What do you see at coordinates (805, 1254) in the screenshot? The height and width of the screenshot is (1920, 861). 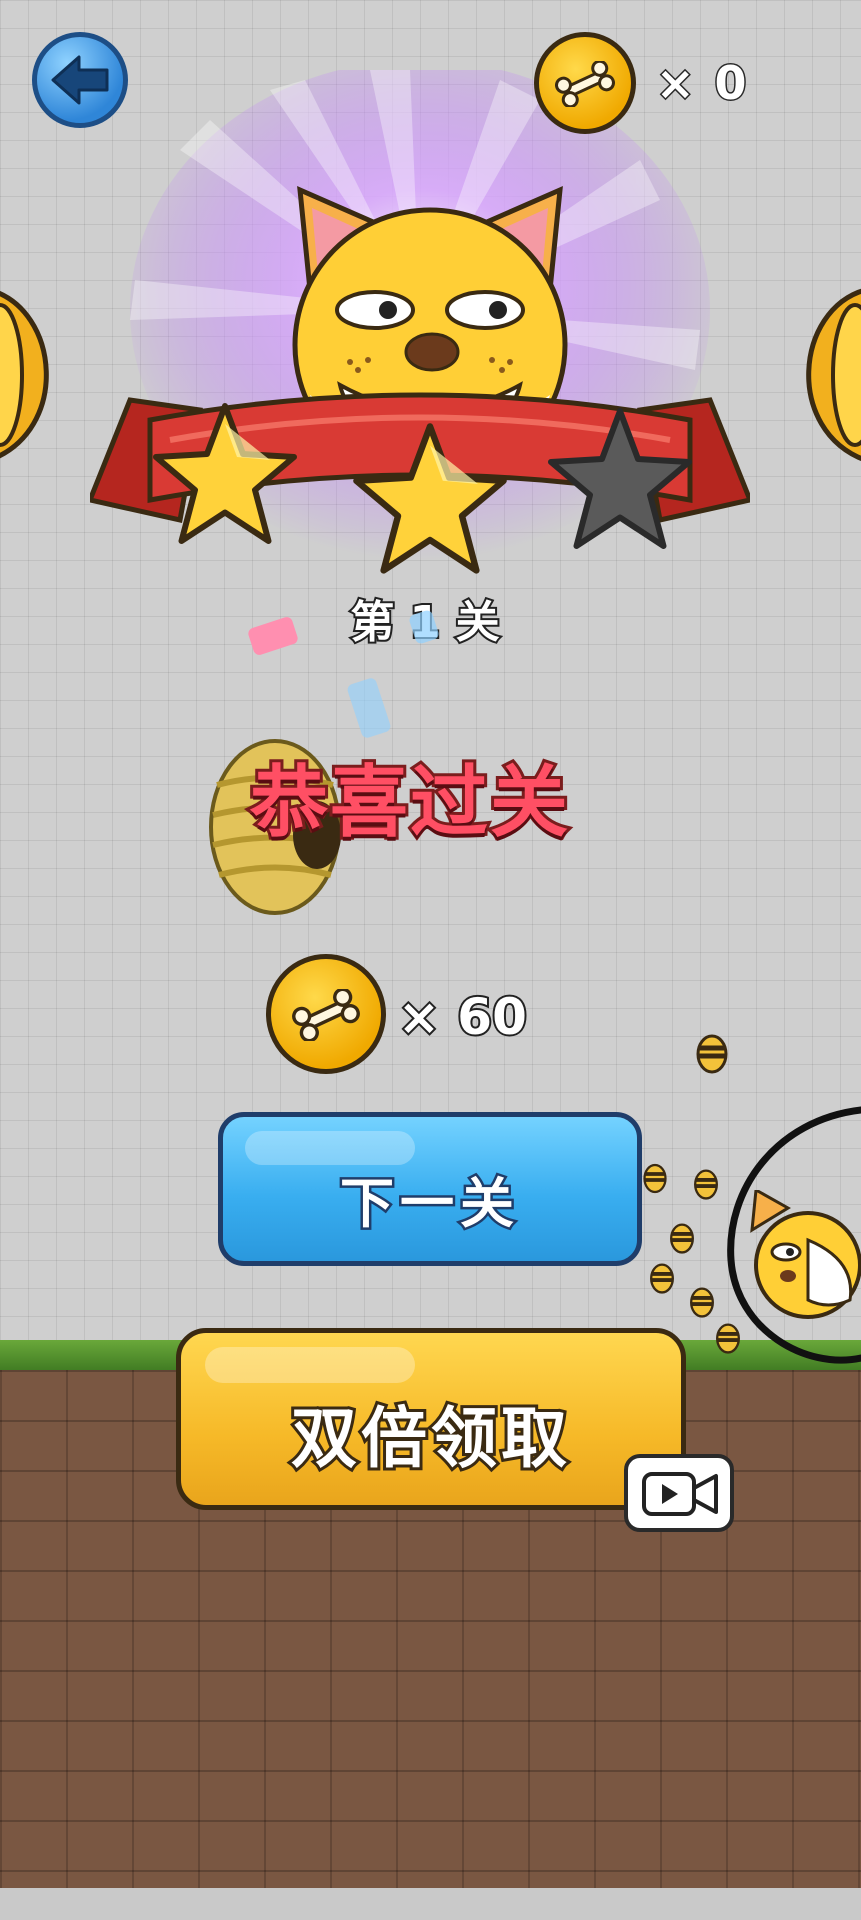 I see `dog-character-small` at bounding box center [805, 1254].